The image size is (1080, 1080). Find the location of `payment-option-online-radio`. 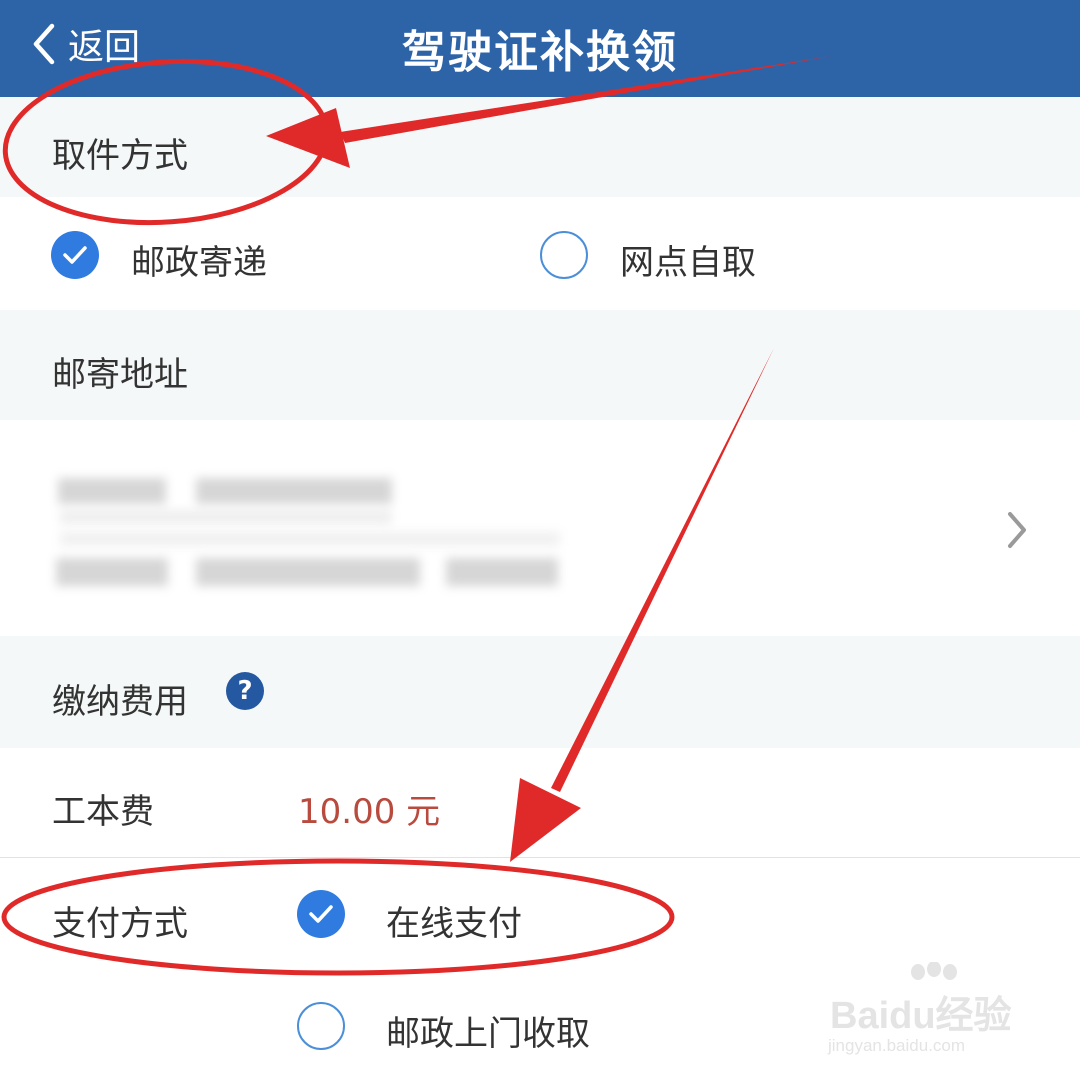

payment-option-online-radio is located at coordinates (321, 914).